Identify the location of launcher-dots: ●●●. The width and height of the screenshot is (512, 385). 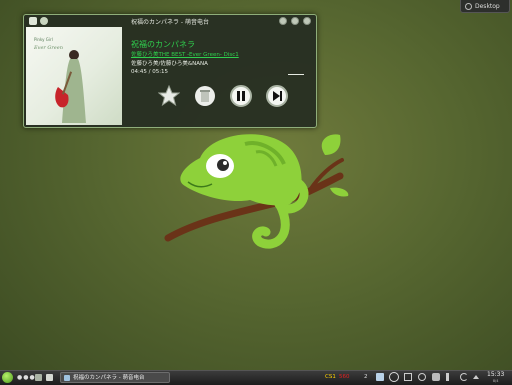
(26, 377).